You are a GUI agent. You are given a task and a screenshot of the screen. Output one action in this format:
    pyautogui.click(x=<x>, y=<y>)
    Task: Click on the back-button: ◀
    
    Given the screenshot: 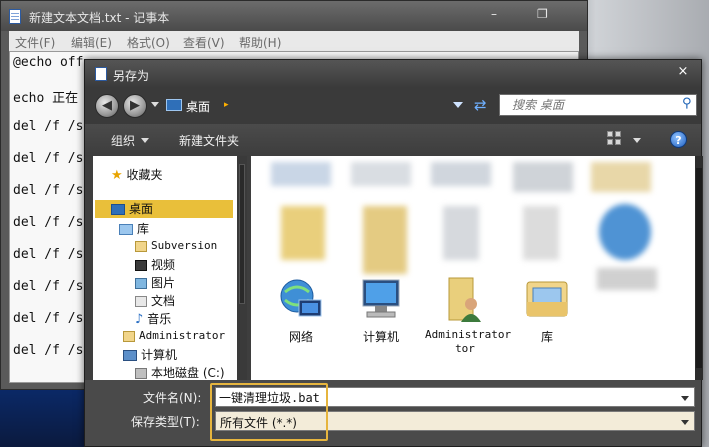 What is the action you would take?
    pyautogui.click(x=107, y=106)
    